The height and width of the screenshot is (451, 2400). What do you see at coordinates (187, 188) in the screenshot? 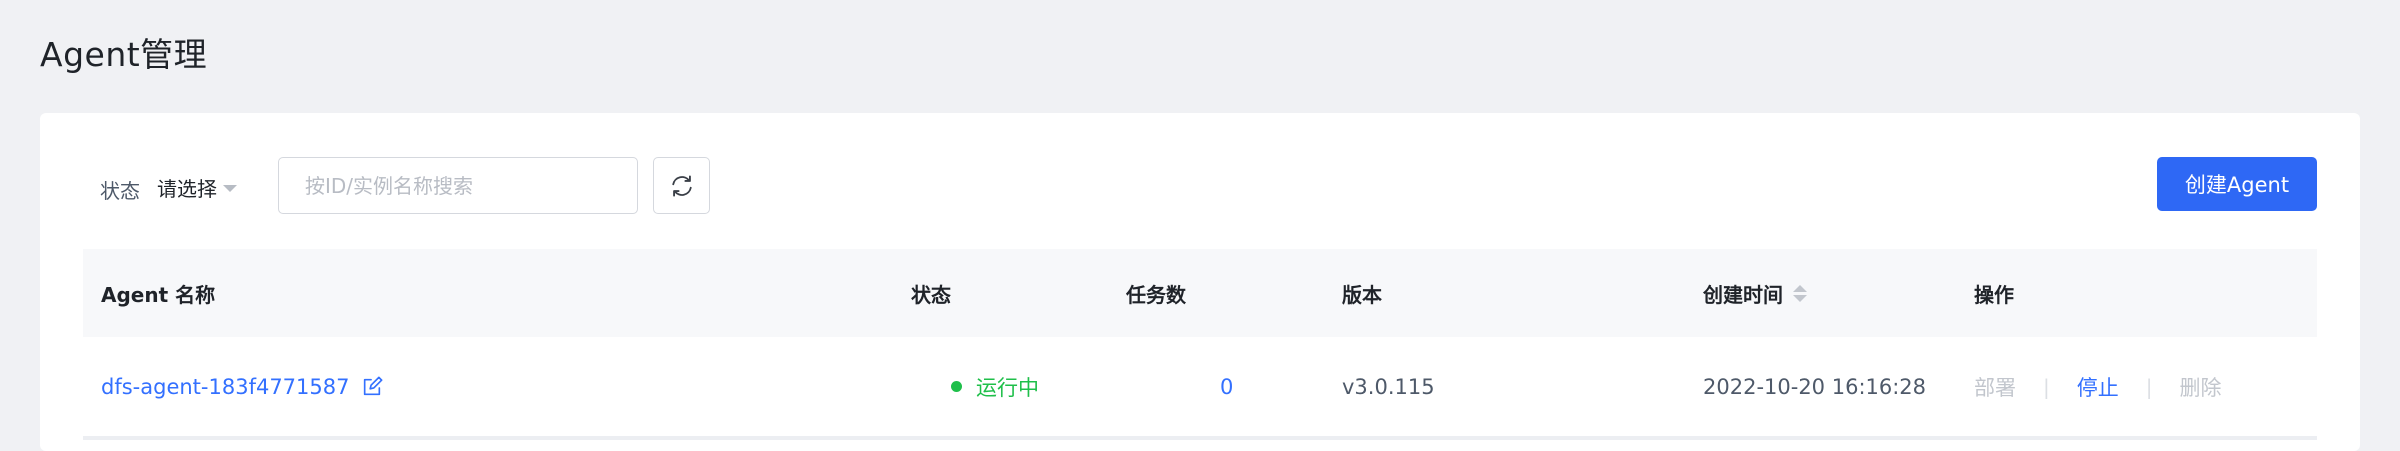
I see `status-filter-value: 请选择` at bounding box center [187, 188].